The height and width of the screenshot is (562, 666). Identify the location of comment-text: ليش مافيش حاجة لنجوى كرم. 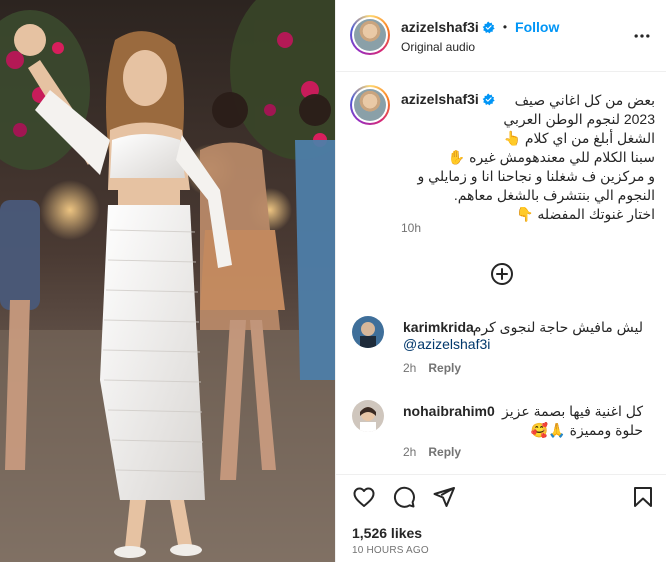
(557, 327).